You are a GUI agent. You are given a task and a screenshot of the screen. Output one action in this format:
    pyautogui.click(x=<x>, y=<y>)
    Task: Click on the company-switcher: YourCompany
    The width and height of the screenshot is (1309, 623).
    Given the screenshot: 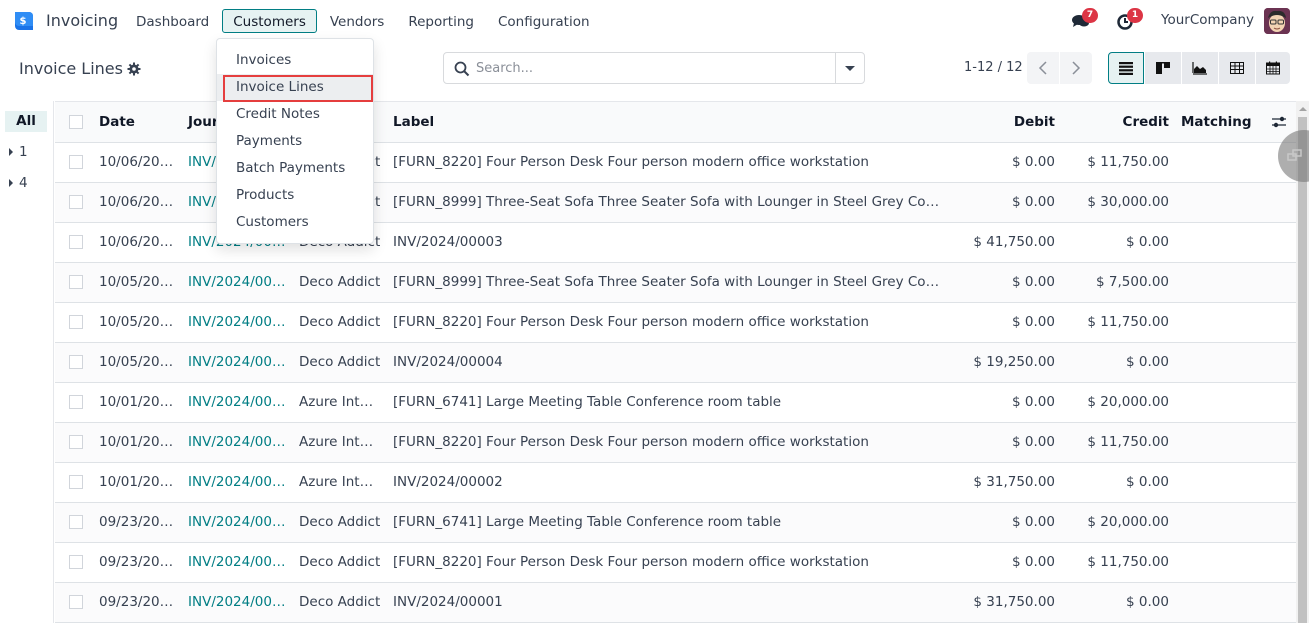 What is the action you would take?
    pyautogui.click(x=1207, y=20)
    